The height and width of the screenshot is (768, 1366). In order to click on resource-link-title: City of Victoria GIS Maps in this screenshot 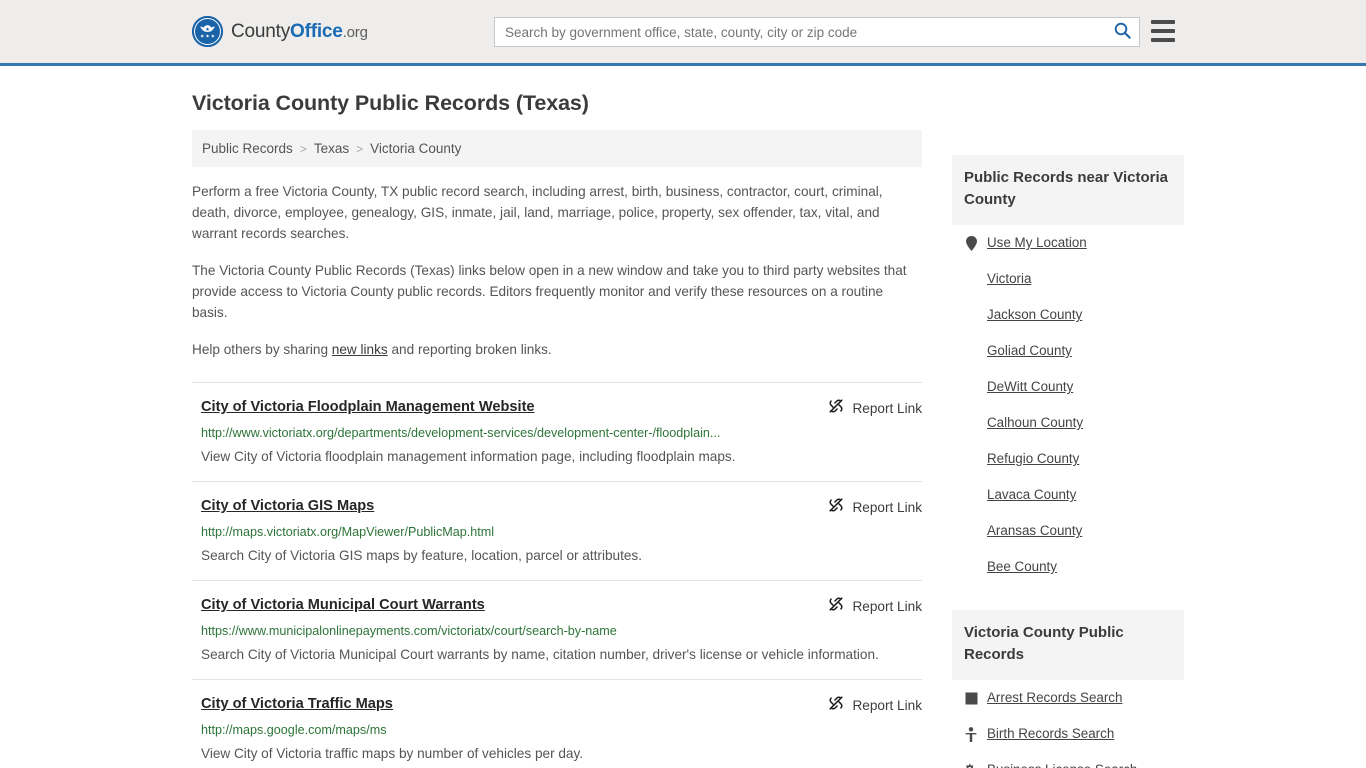, I will do `click(287, 506)`.